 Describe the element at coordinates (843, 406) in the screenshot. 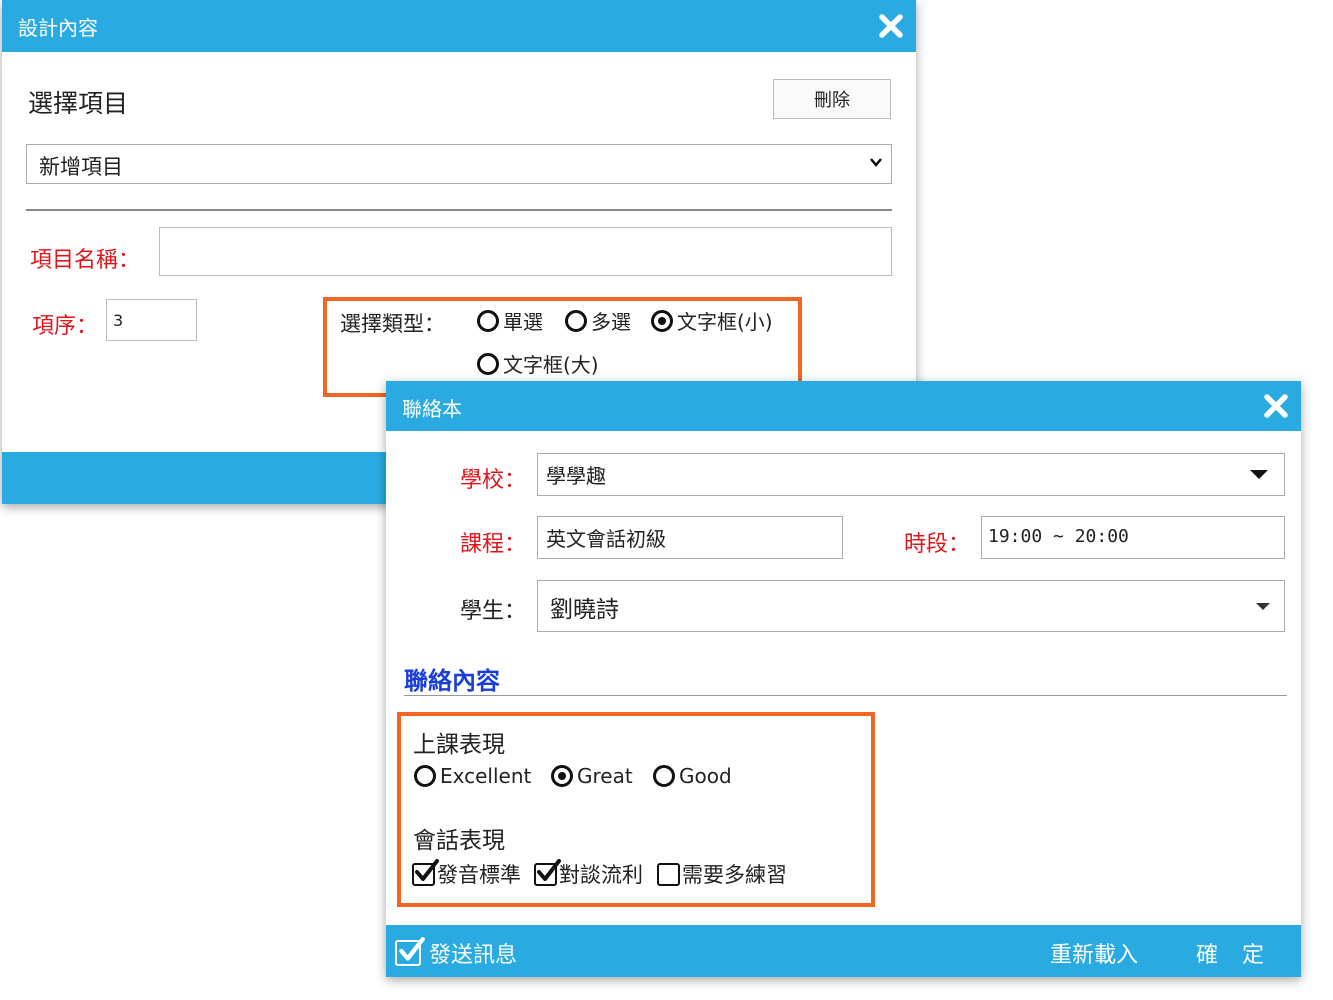

I see `contact-dialog-titlebar: 聯絡本` at that location.